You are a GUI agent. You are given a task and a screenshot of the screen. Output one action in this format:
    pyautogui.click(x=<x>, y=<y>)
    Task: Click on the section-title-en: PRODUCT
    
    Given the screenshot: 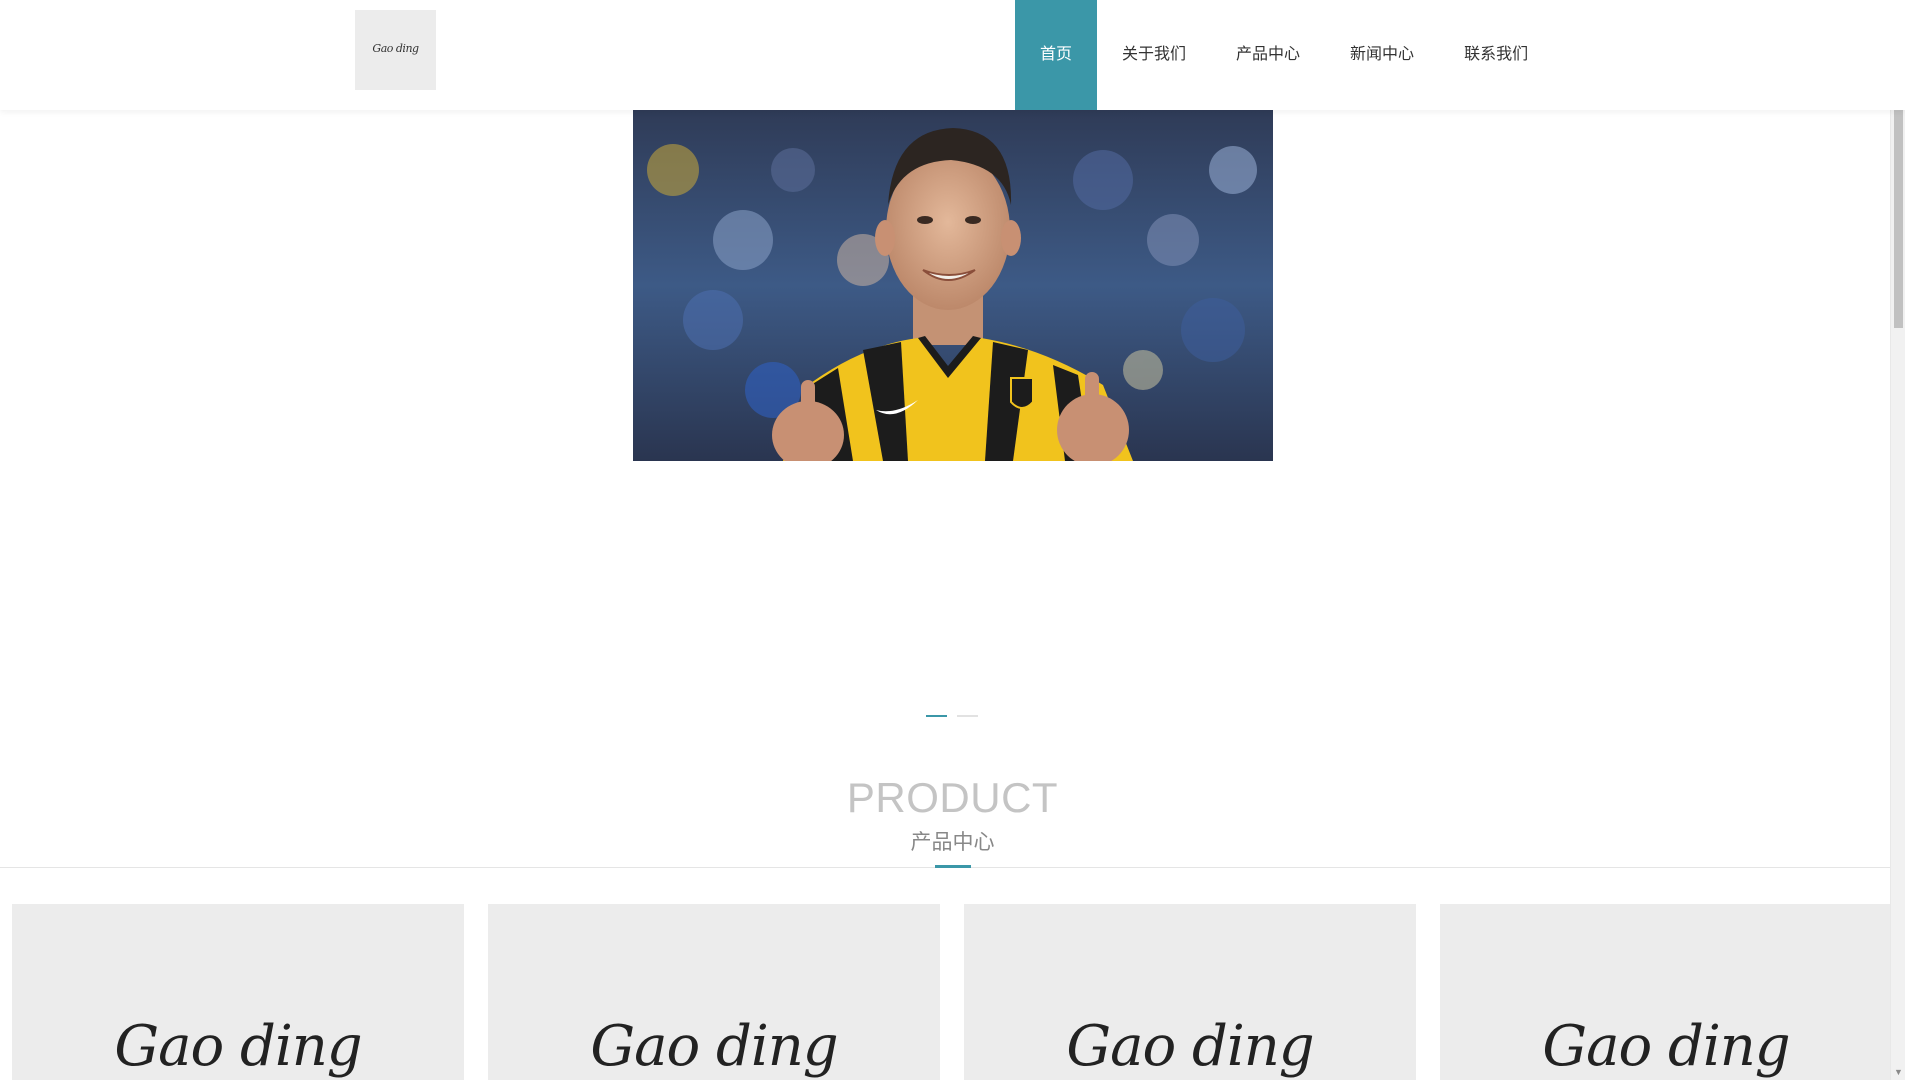 What is the action you would take?
    pyautogui.click(x=952, y=797)
    